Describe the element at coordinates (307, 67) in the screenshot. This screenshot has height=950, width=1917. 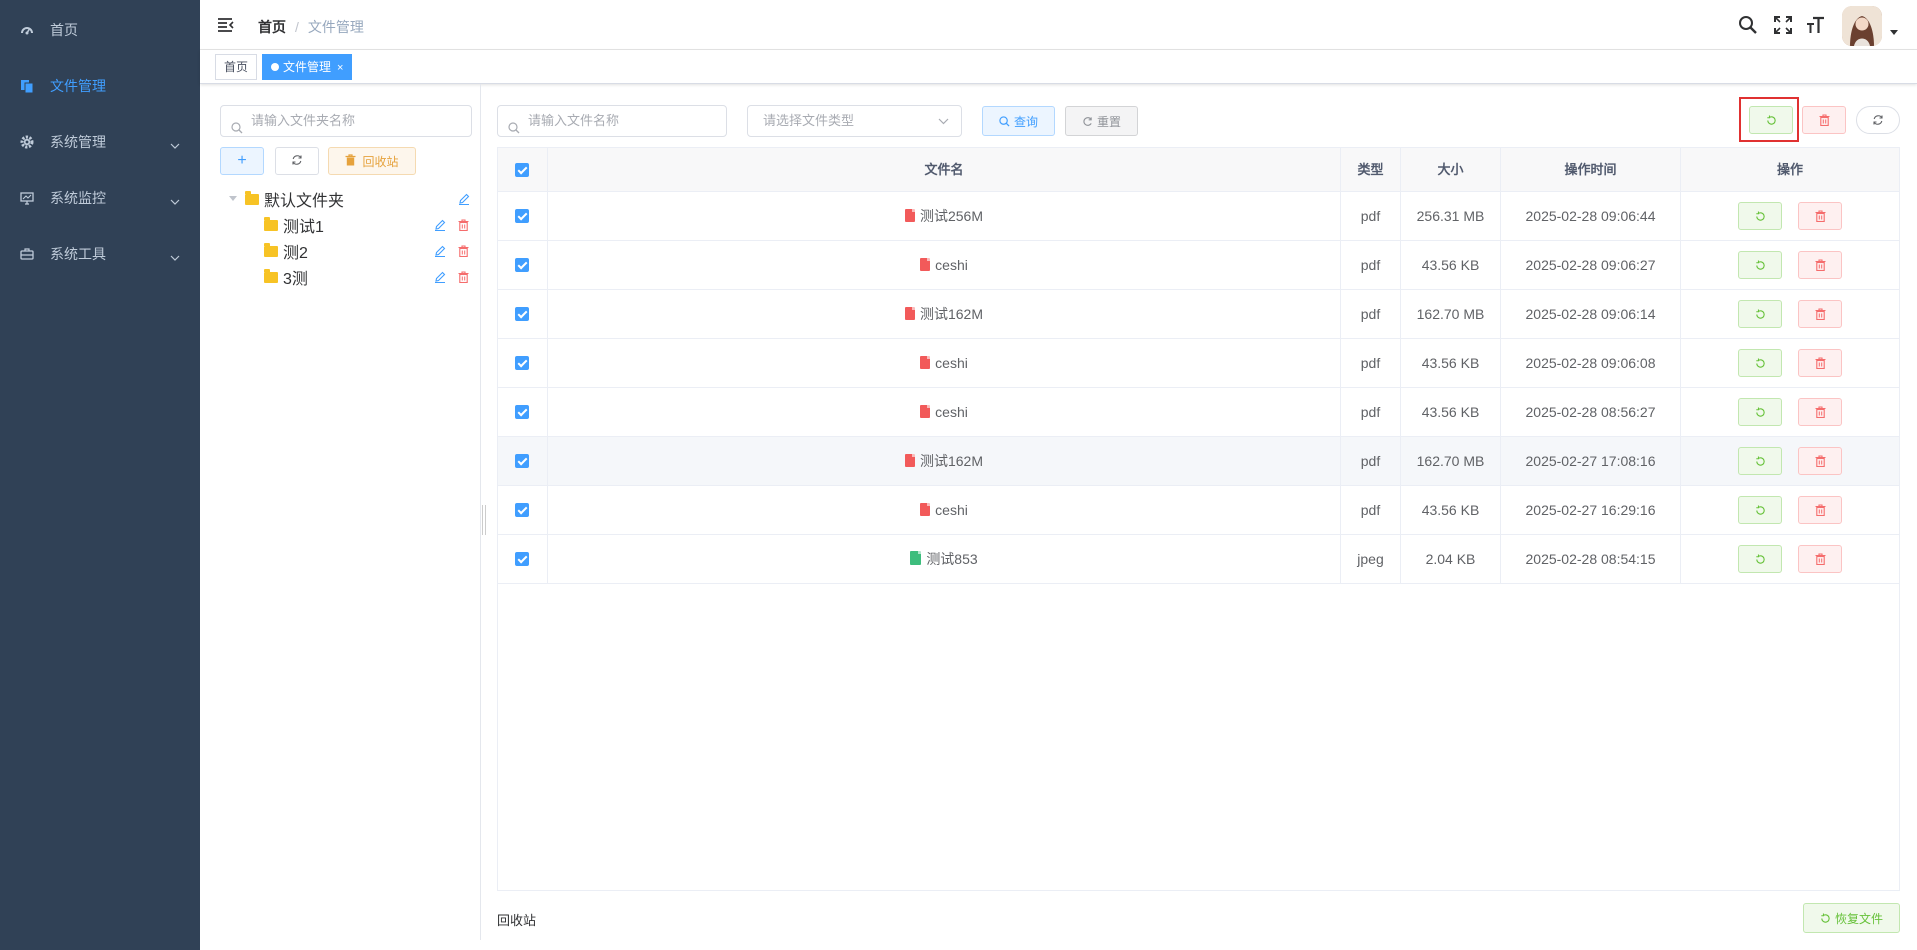
I see `tag-file-management: 文件管理 ×` at that location.